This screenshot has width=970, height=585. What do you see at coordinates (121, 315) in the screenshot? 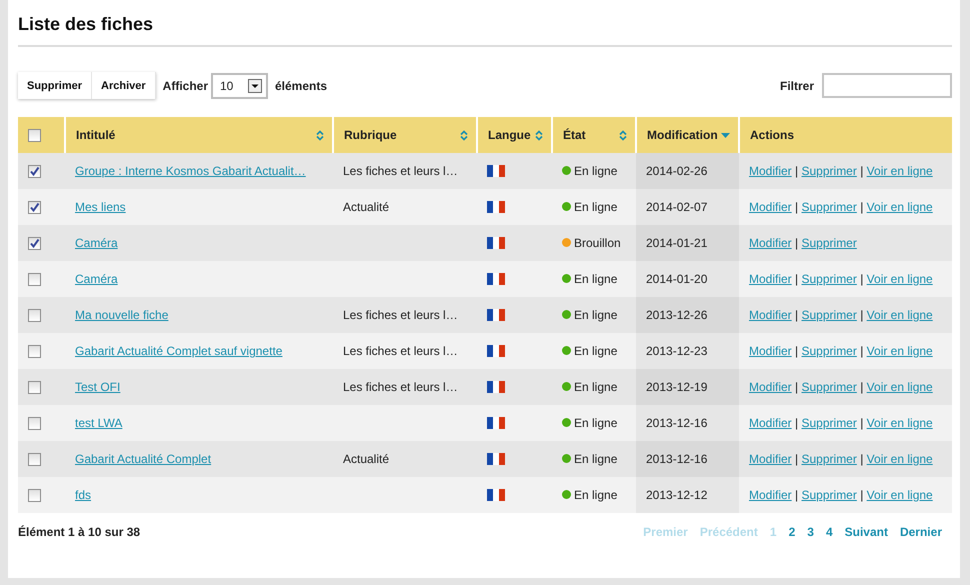
I see `title-link: Ma nouvelle fiche` at bounding box center [121, 315].